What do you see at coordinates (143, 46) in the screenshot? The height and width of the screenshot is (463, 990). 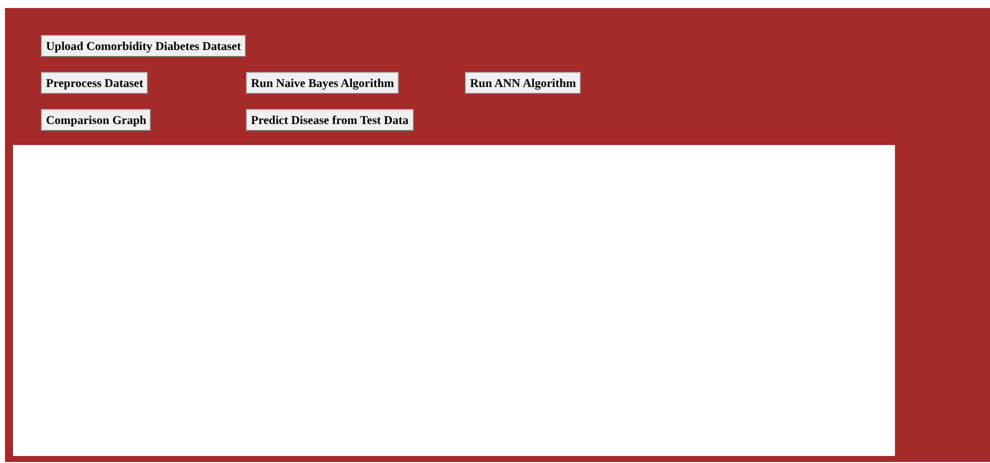 I see `action-button: Upload Comorbidity Diabetes Dataset` at bounding box center [143, 46].